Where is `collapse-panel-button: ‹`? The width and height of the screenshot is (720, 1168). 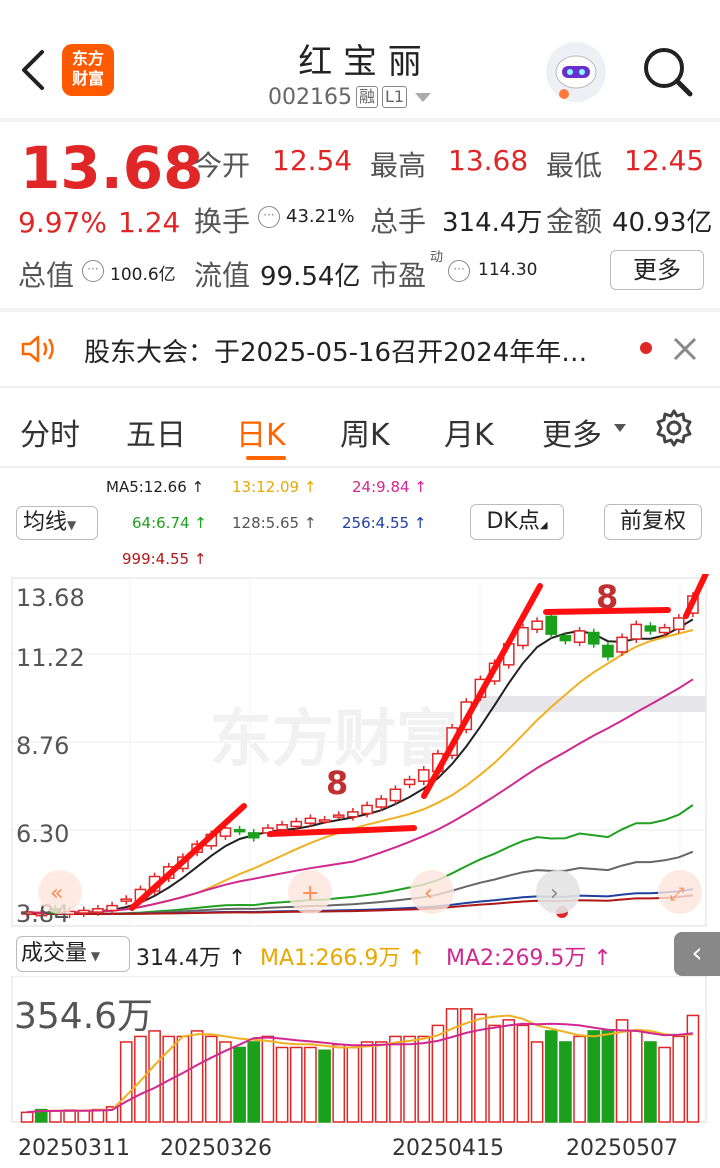 collapse-panel-button: ‹ is located at coordinates (697, 954).